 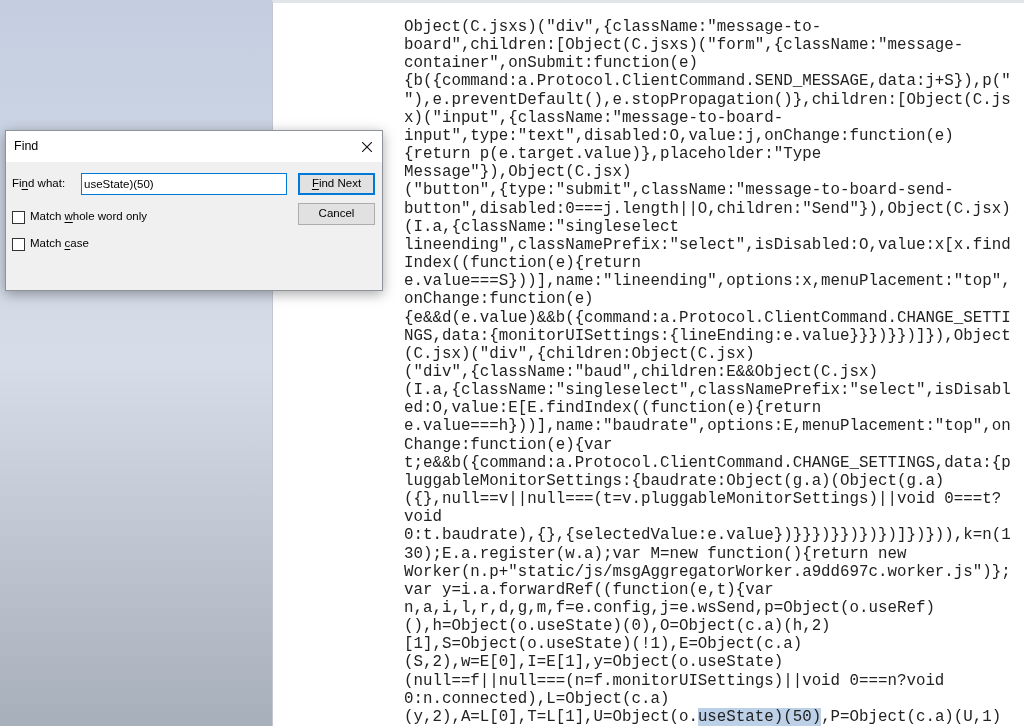 What do you see at coordinates (518, 172) in the screenshot?
I see `code-text: Message"}),Object(C.jsx)` at bounding box center [518, 172].